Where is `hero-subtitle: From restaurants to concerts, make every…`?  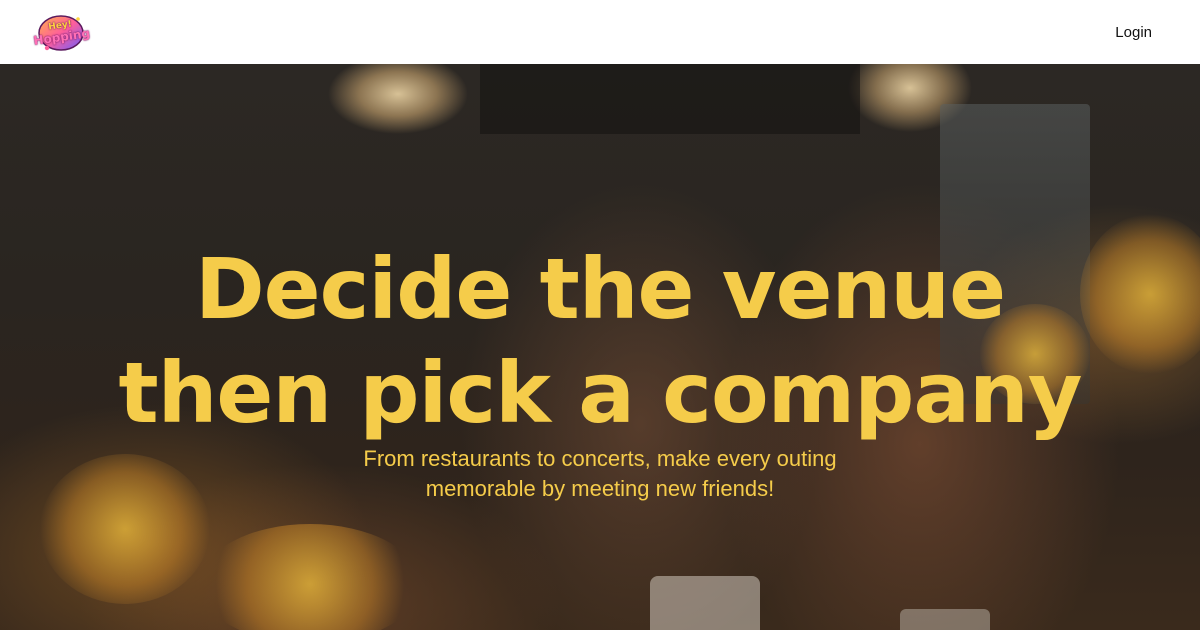 hero-subtitle: From restaurants to concerts, make every… is located at coordinates (600, 474).